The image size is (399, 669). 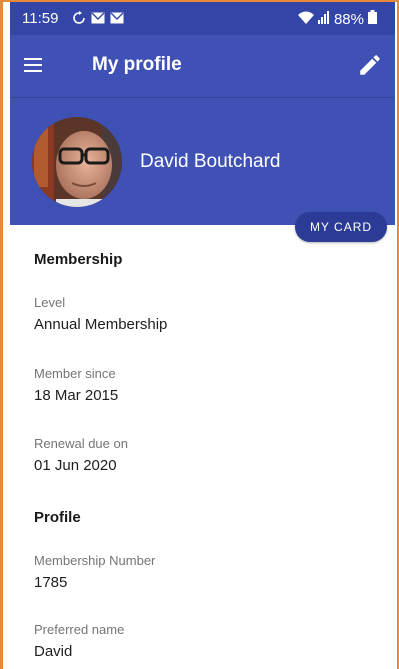 I want to click on wifi-icon, so click(x=305, y=19).